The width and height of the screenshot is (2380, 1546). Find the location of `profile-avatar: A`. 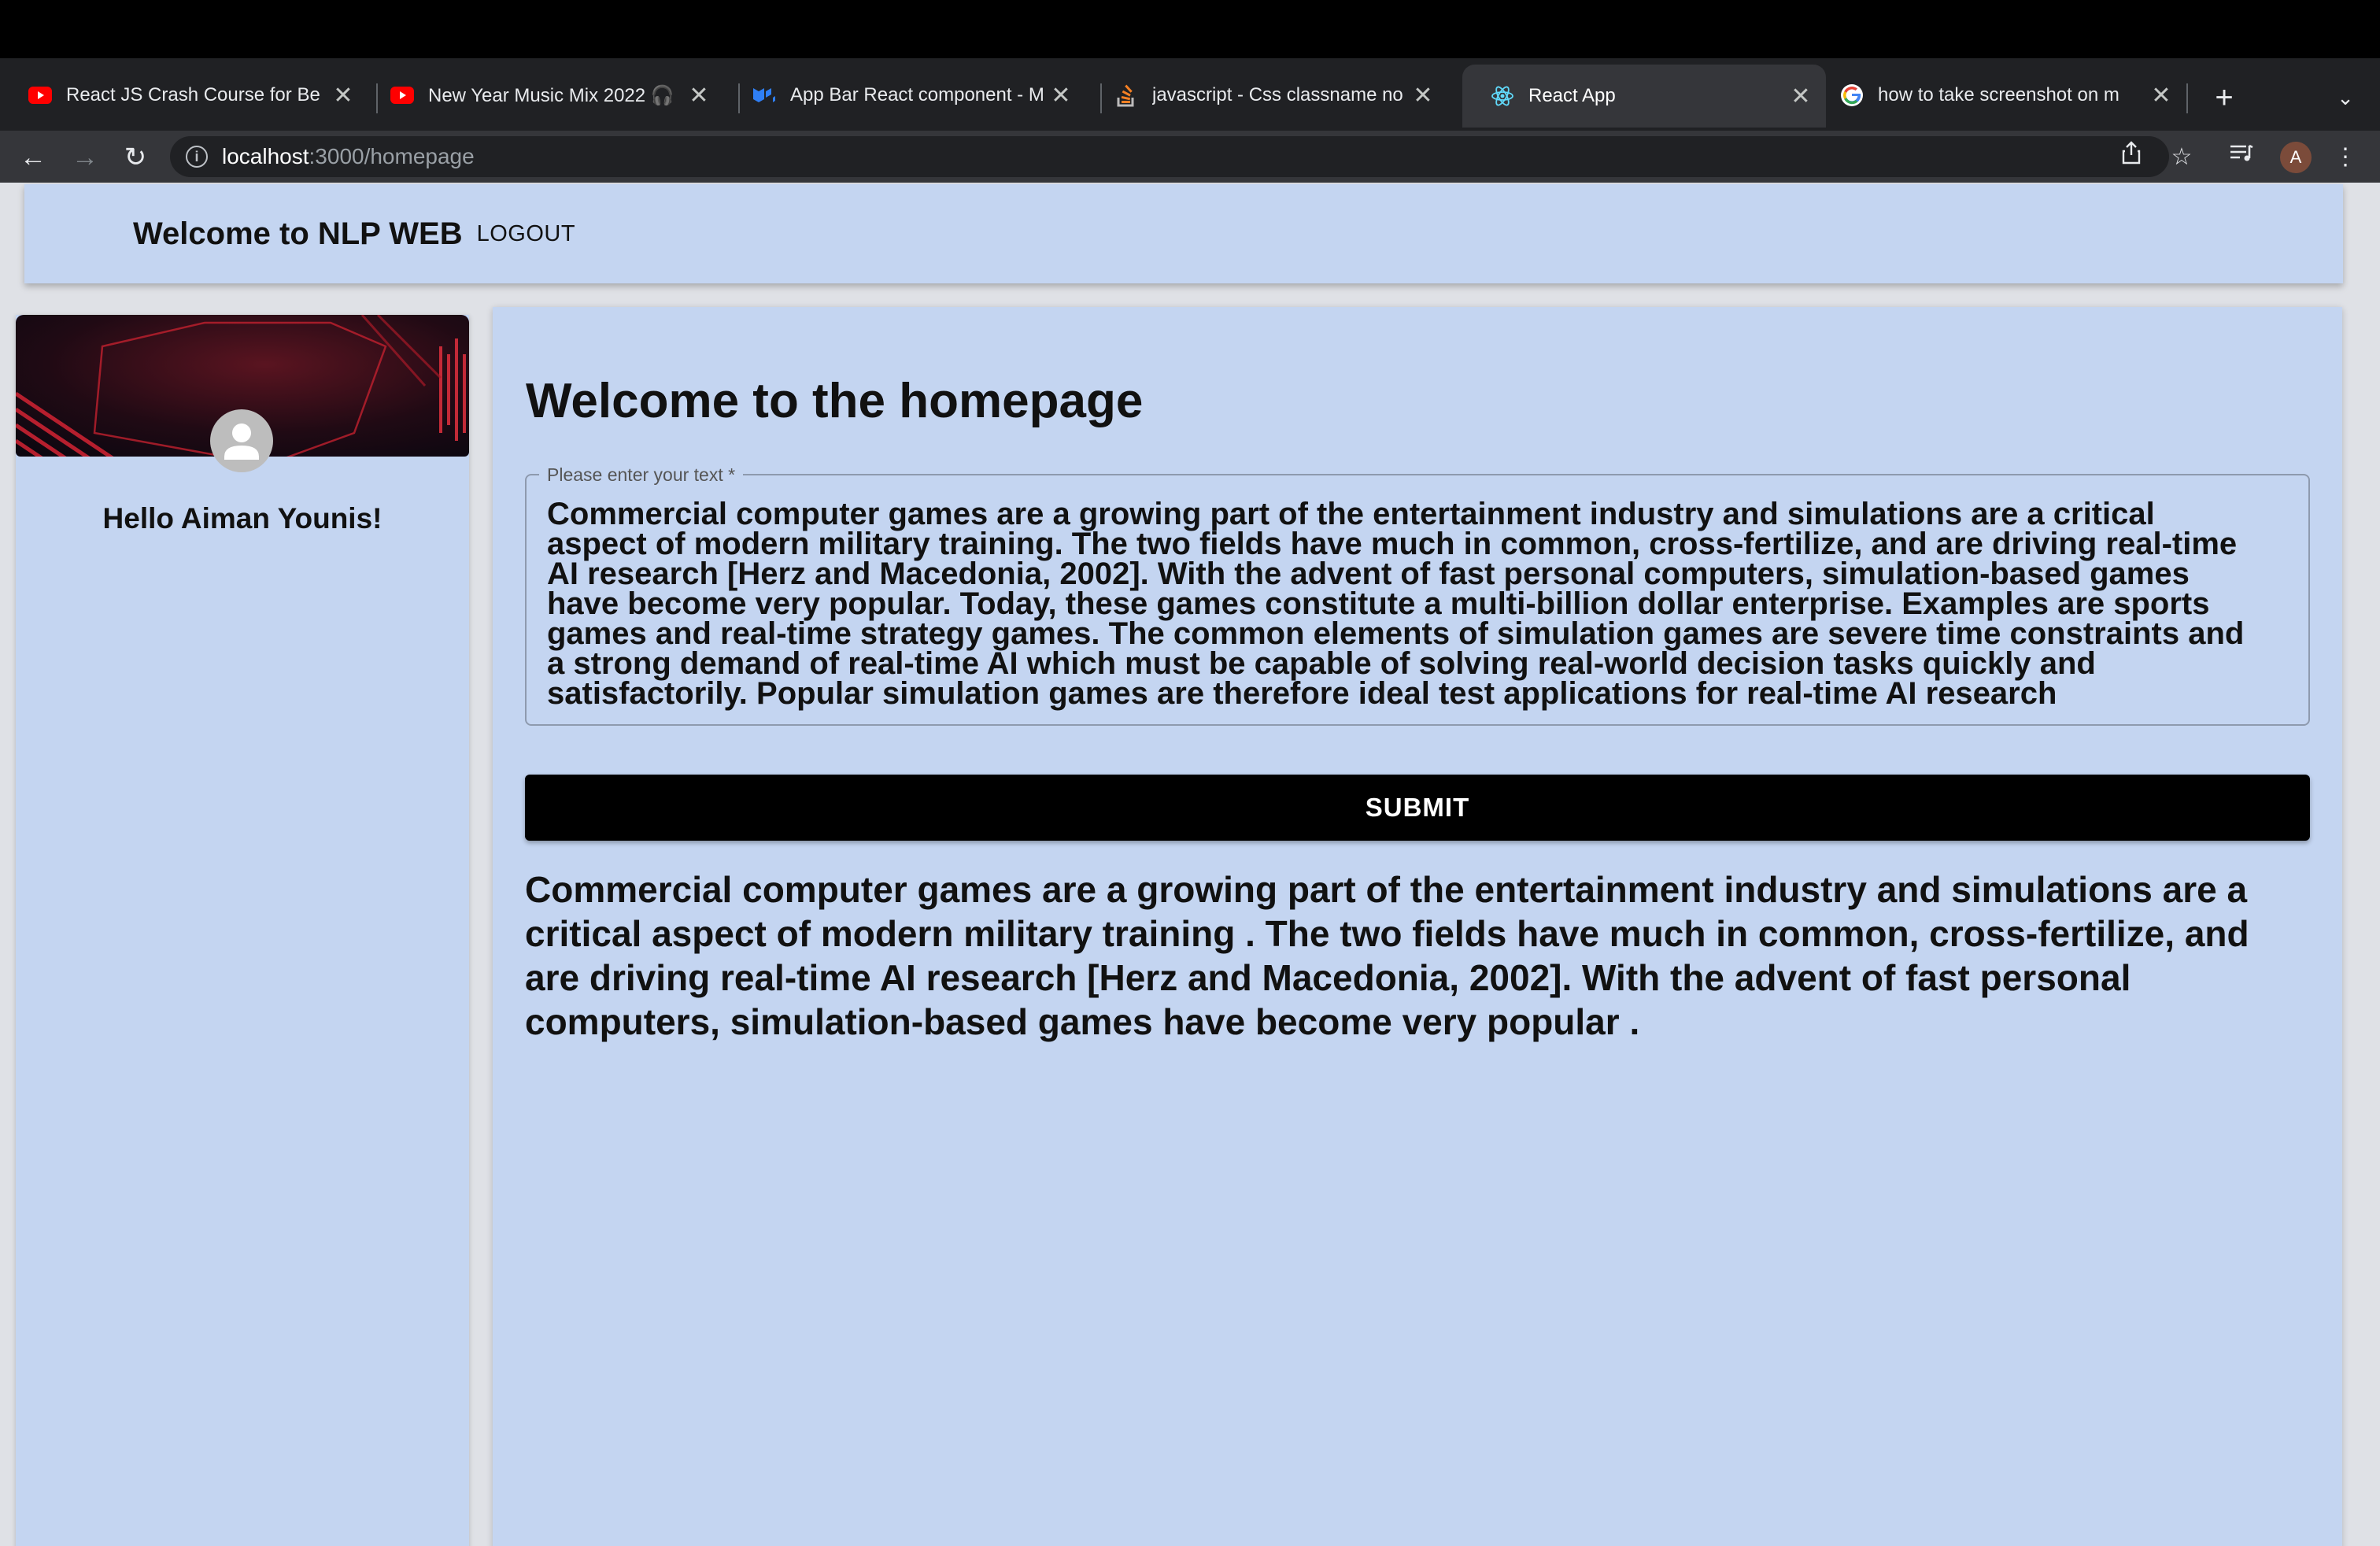

profile-avatar: A is located at coordinates (2296, 157).